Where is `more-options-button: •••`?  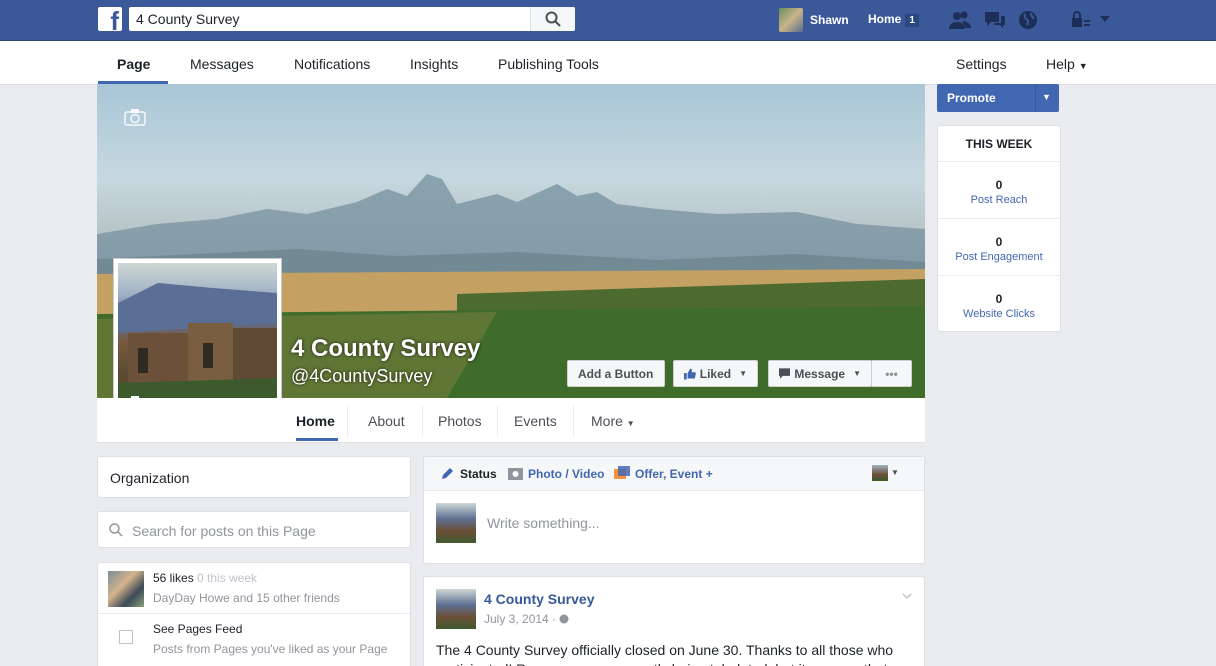
more-options-button: ••• is located at coordinates (891, 373).